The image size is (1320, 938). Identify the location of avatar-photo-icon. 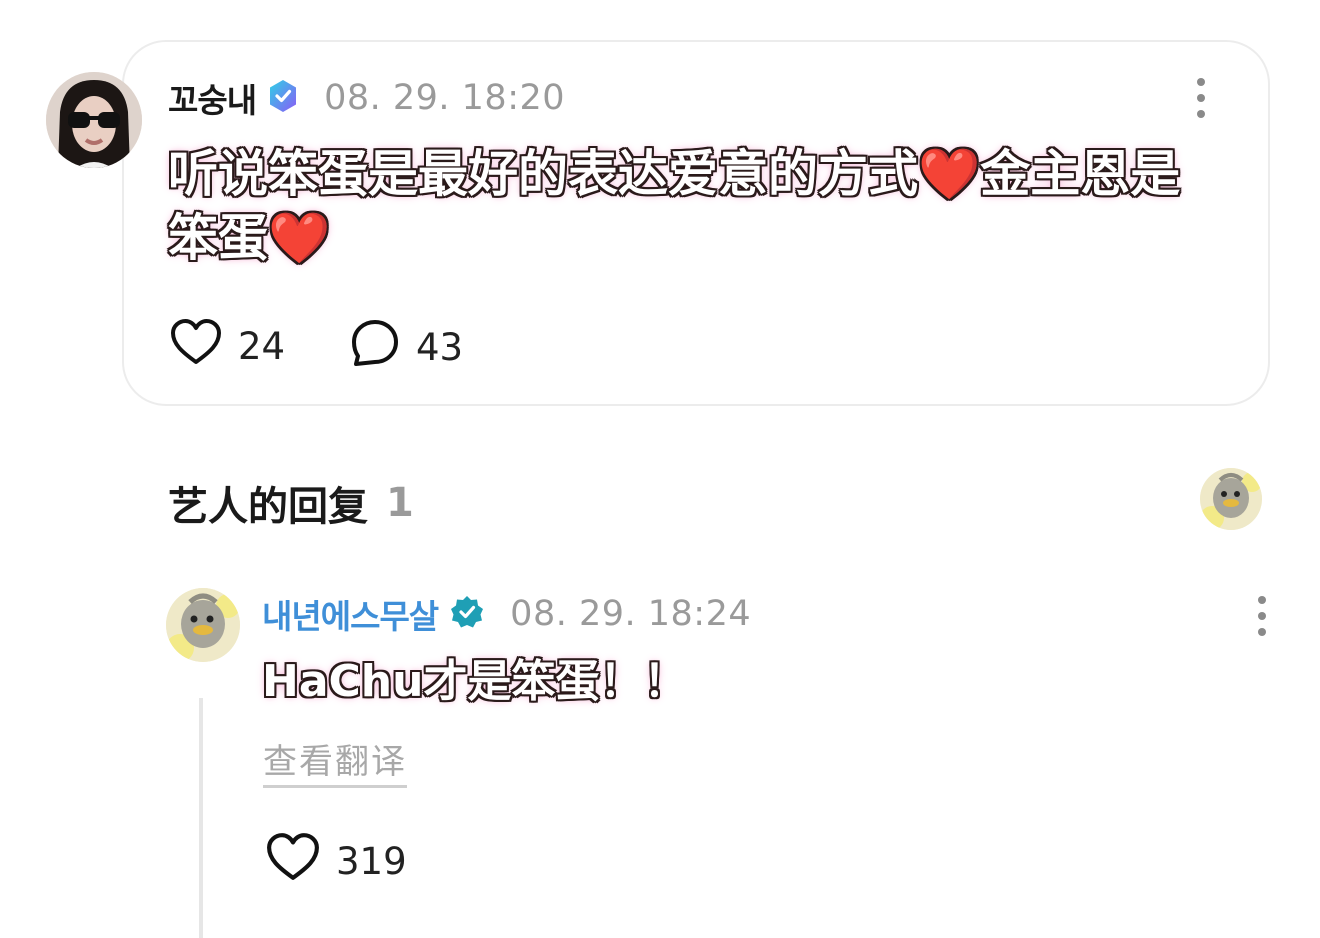
(94, 120).